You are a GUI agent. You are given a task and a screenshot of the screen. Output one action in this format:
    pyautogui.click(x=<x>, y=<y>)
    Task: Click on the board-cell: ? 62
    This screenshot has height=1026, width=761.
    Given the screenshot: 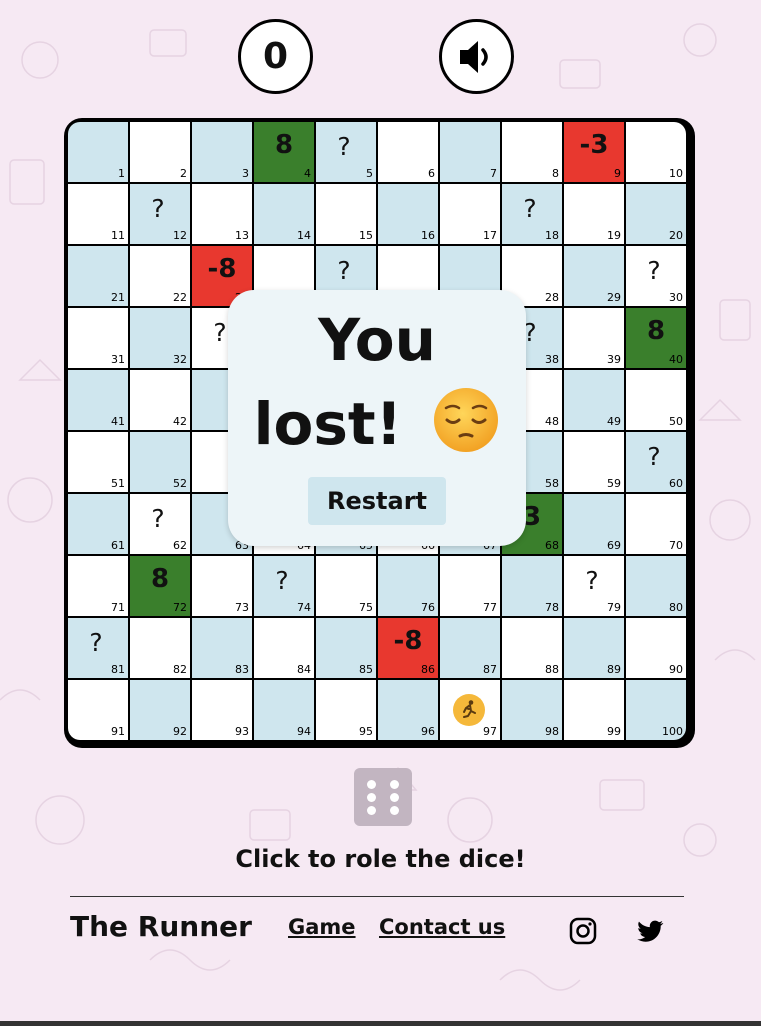 What is the action you would take?
    pyautogui.click(x=160, y=524)
    